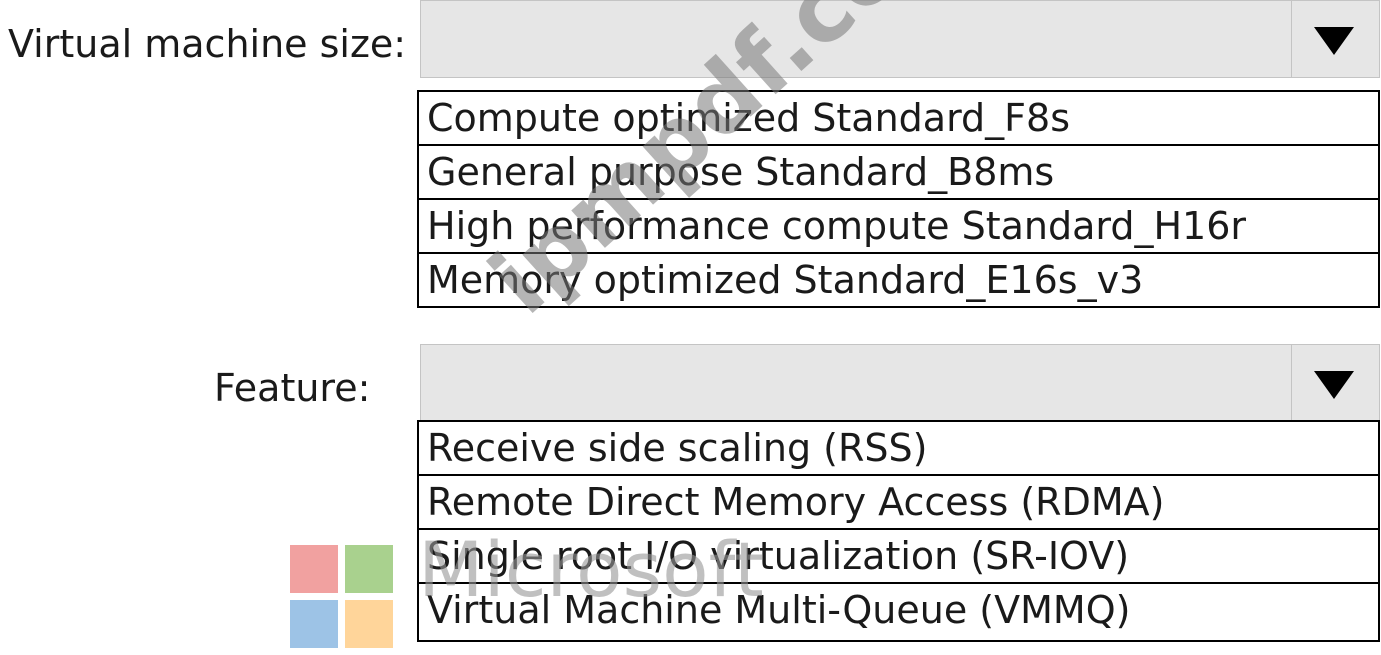 This screenshot has width=1381, height=655. Describe the element at coordinates (900, 383) in the screenshot. I see `feature-dropdown` at that location.